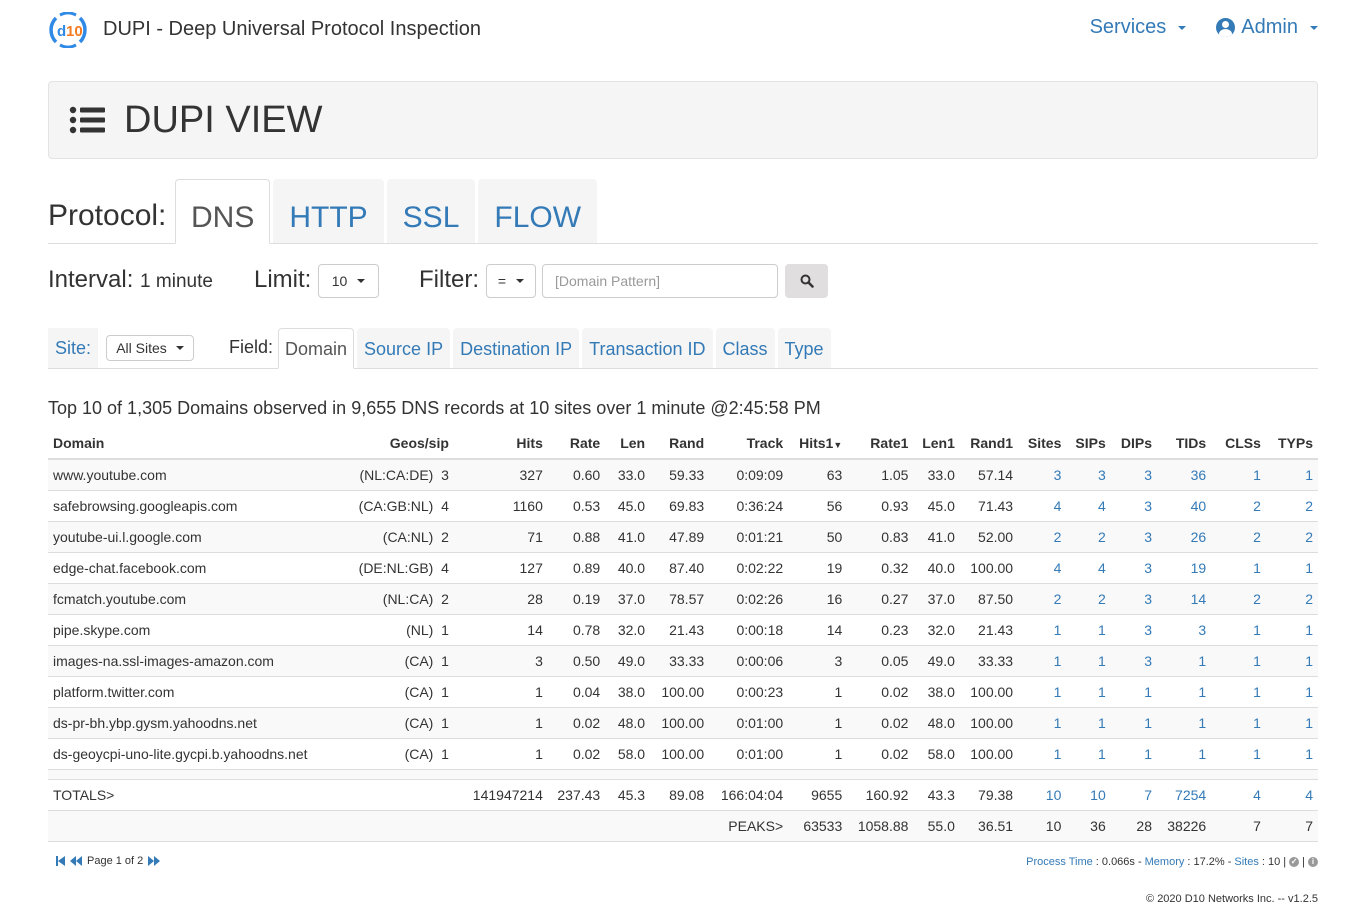 The height and width of the screenshot is (923, 1366). What do you see at coordinates (196, 722) in the screenshot?
I see `cell-domain: ds-pr-bh.ybp.gysm.yahoodns.net` at bounding box center [196, 722].